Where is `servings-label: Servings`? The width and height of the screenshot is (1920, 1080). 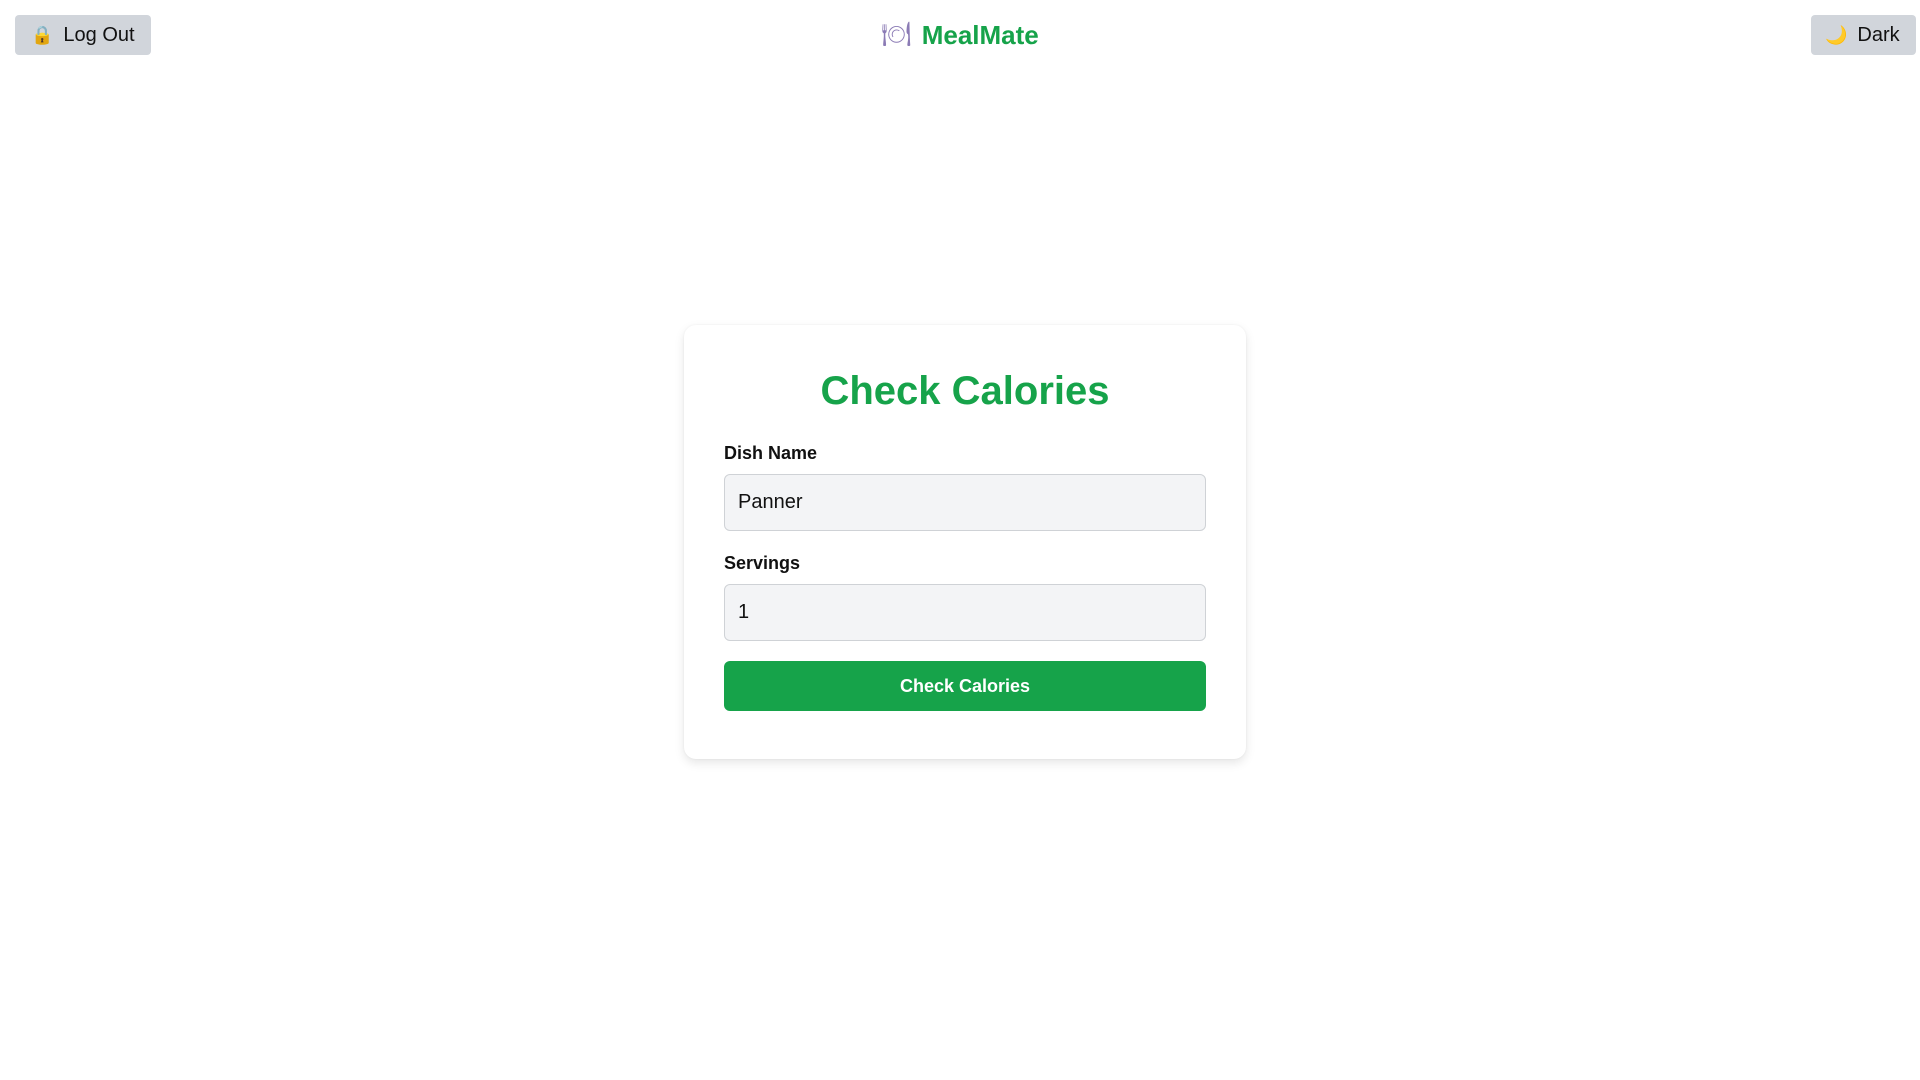 servings-label: Servings is located at coordinates (762, 563).